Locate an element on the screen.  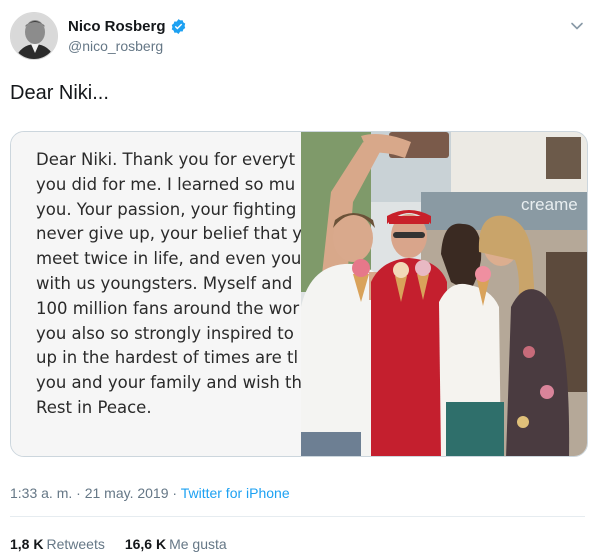
tweet-source-link: Twitter for iPhone is located at coordinates (235, 493).